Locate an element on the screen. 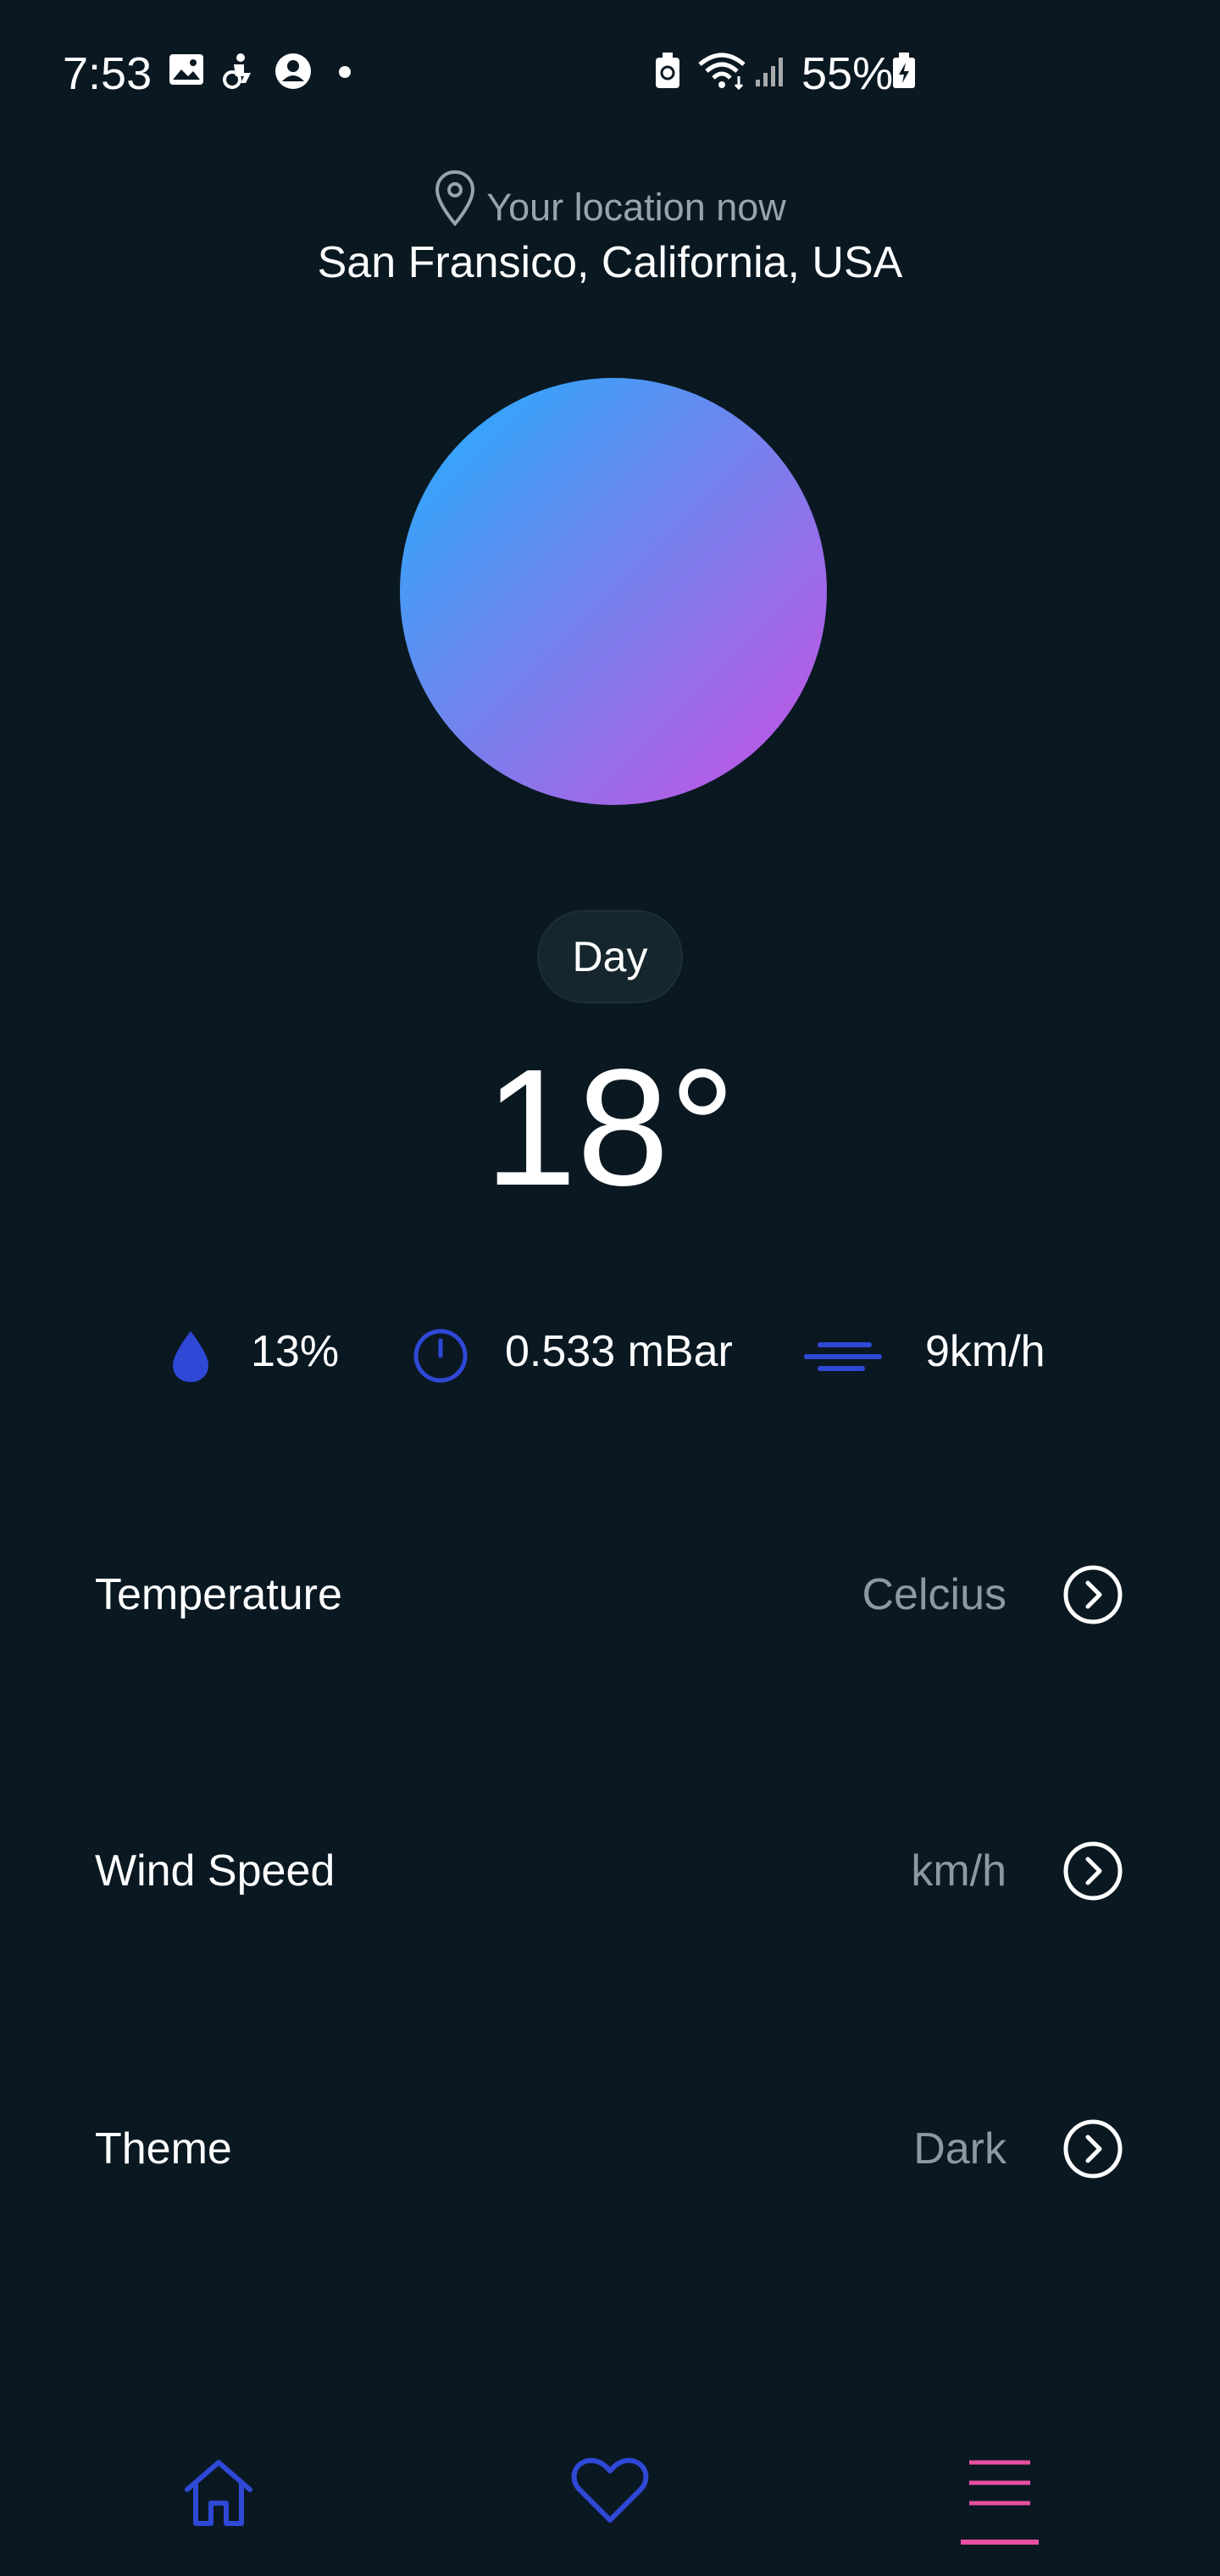 The width and height of the screenshot is (1220, 2576). wind-metric: 9km/h is located at coordinates (924, 1351).